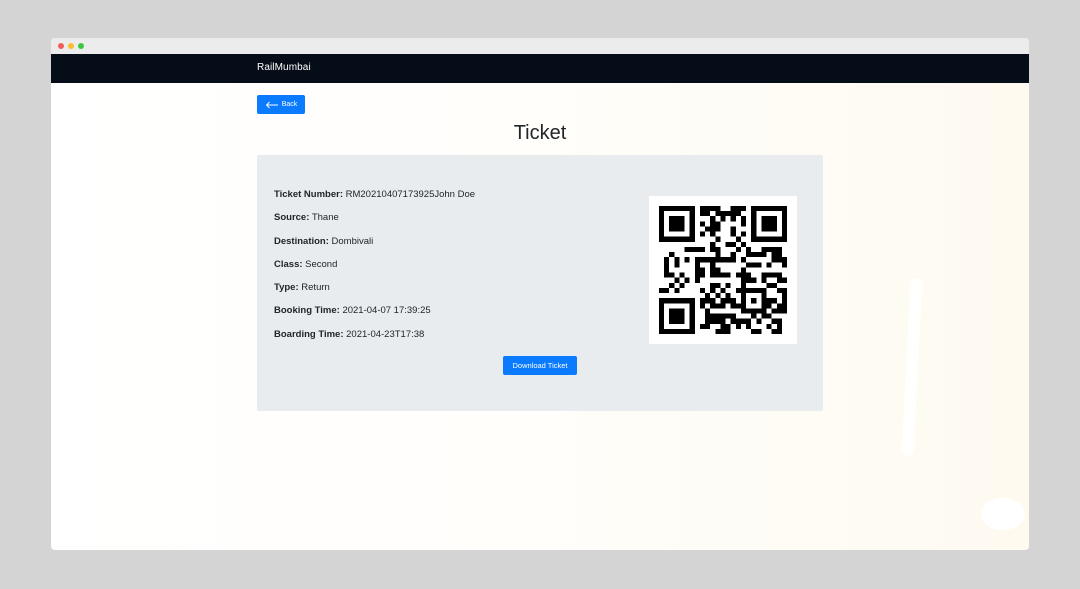 This screenshot has width=1080, height=589. I want to click on field-label: Ticket Number:, so click(308, 194).